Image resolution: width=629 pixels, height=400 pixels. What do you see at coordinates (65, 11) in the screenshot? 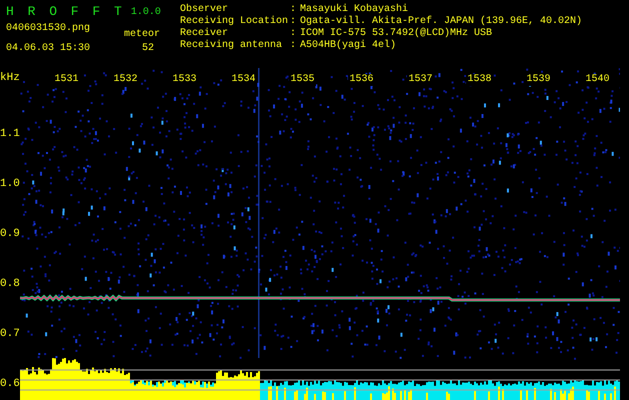
I see `app-title: H R O F F T` at bounding box center [65, 11].